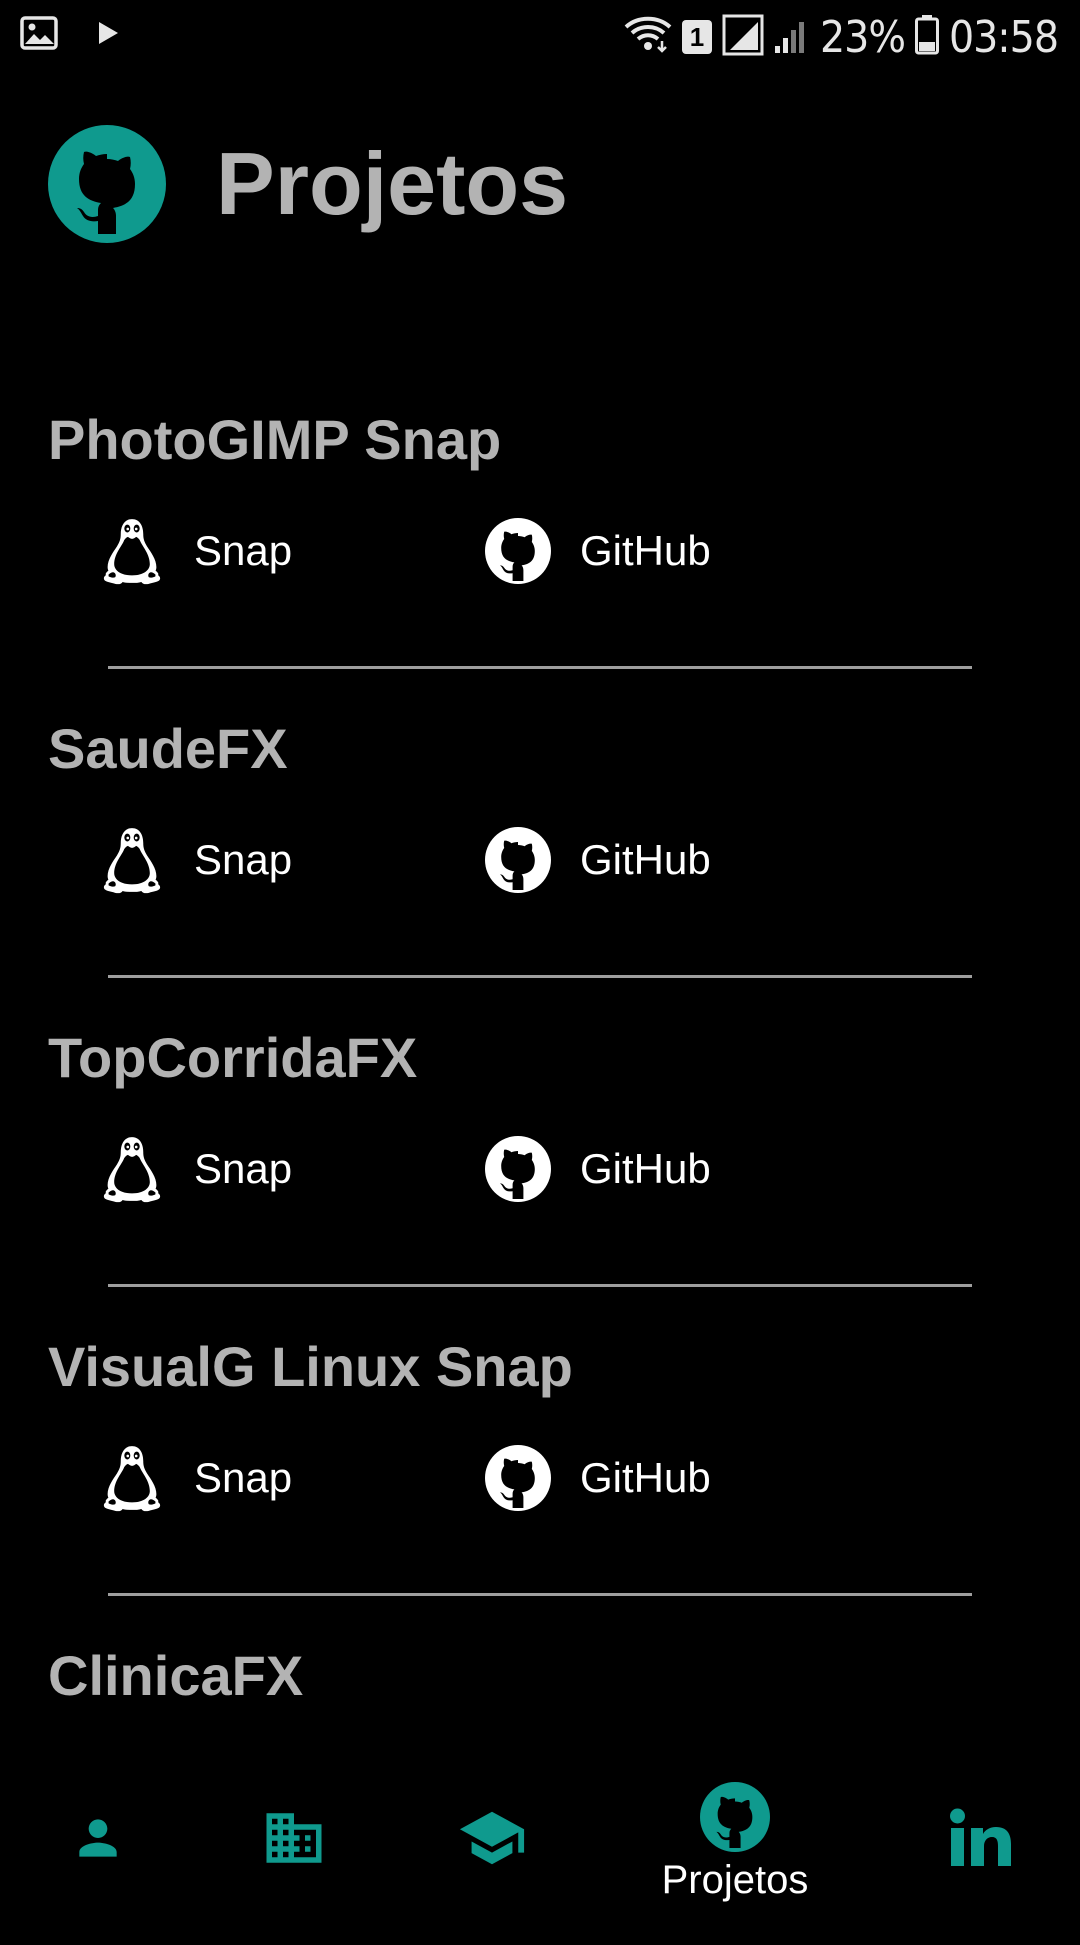 The width and height of the screenshot is (1080, 1945). What do you see at coordinates (233, 1057) in the screenshot?
I see `project-name: TopCorridaFX` at bounding box center [233, 1057].